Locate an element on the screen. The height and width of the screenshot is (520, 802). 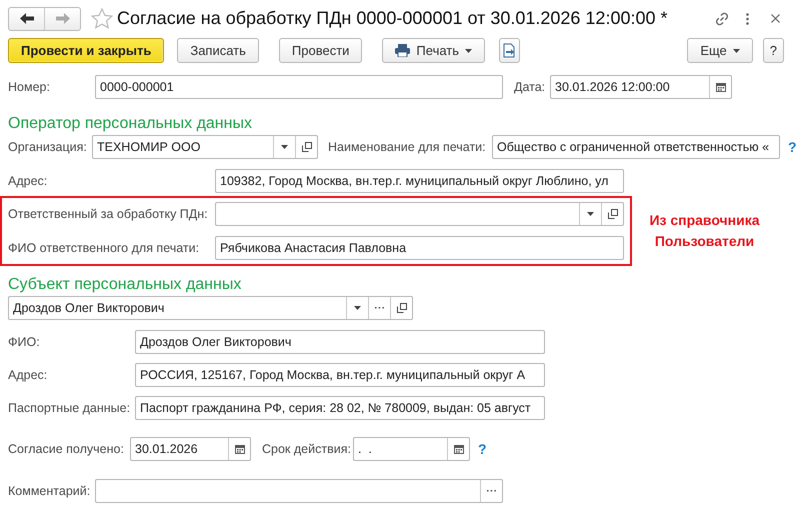
input-field: Паспорт гражданина РФ, серия: 28 02, № 780009, выдан: 05 август is located at coordinates (340, 408).